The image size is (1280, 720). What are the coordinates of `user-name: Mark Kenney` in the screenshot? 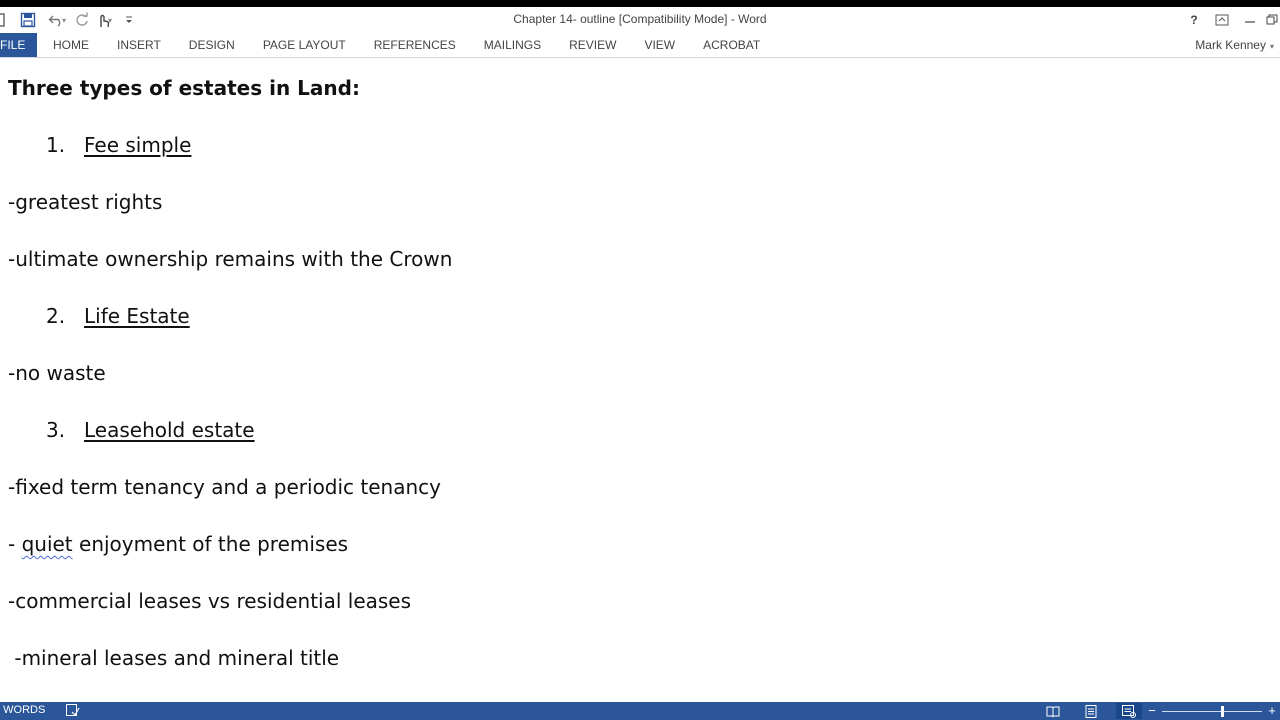 It's located at (1230, 45).